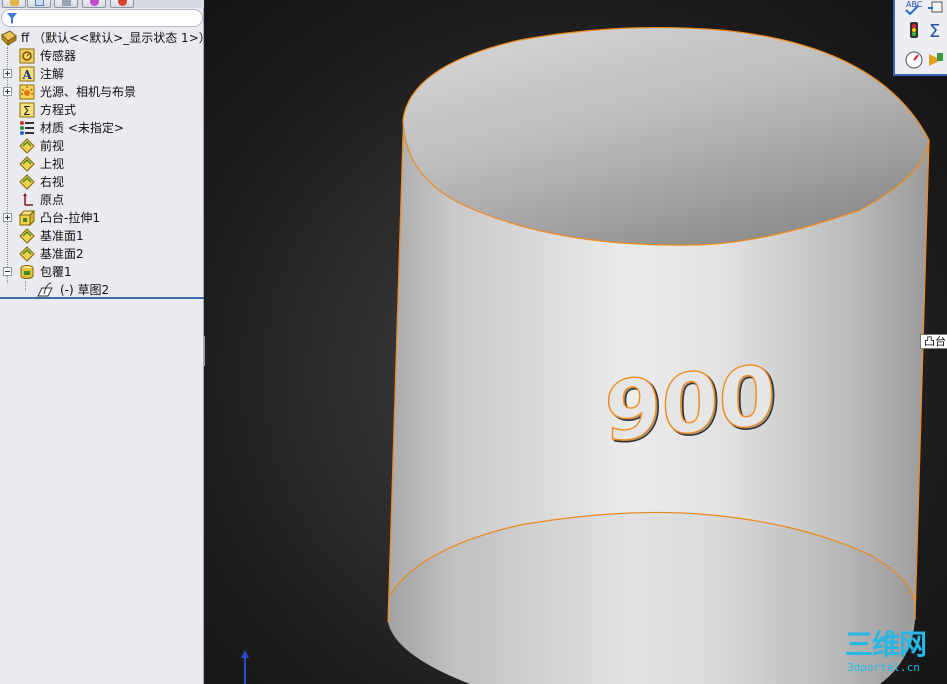 This screenshot has height=684, width=947. I want to click on watermark-logo-text: 三维网, so click(886, 644).